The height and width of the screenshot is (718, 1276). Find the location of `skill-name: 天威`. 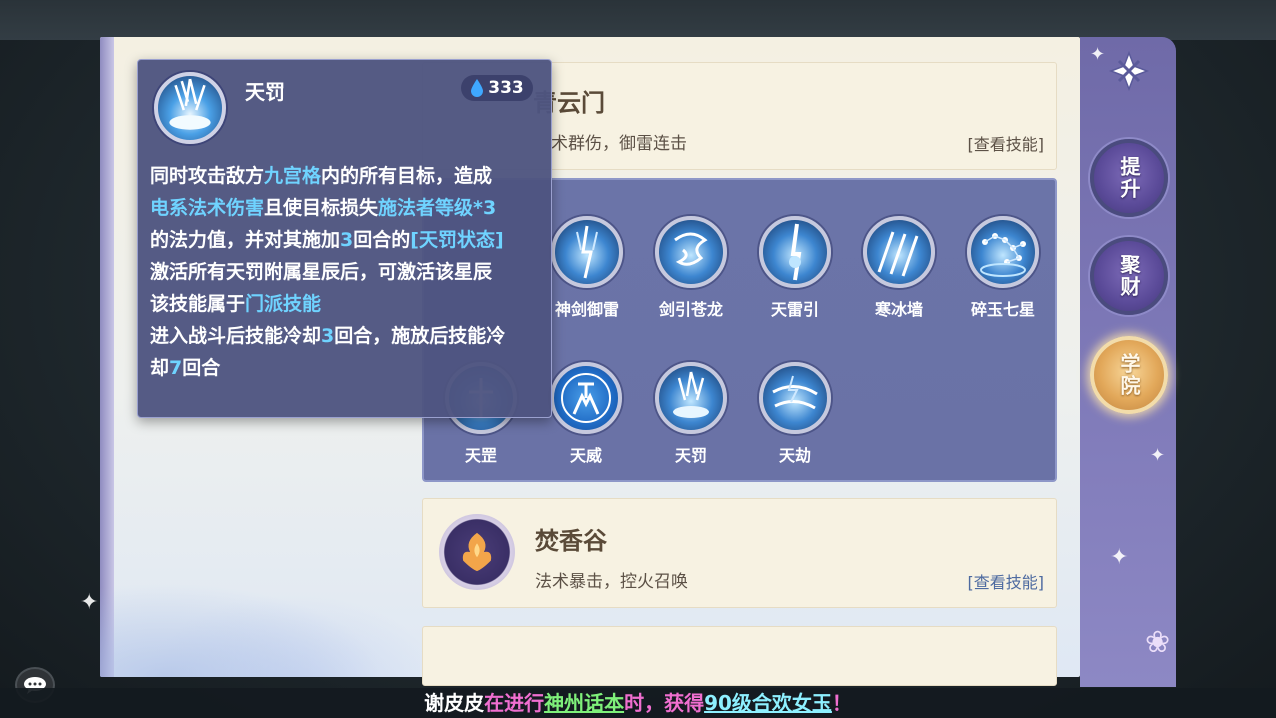

skill-name: 天威 is located at coordinates (585, 455).